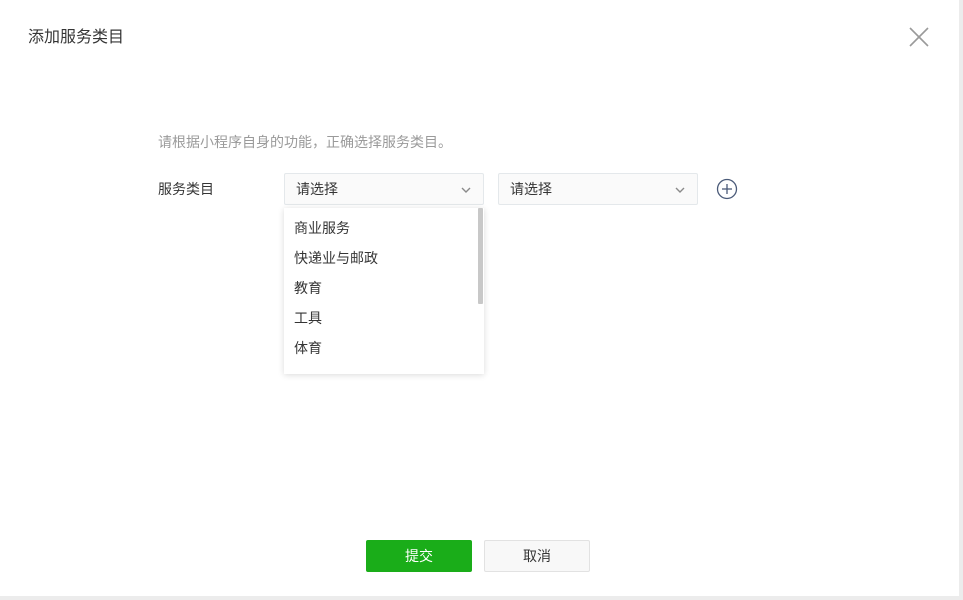 Image resolution: width=963 pixels, height=600 pixels. I want to click on add-category-button, so click(727, 189).